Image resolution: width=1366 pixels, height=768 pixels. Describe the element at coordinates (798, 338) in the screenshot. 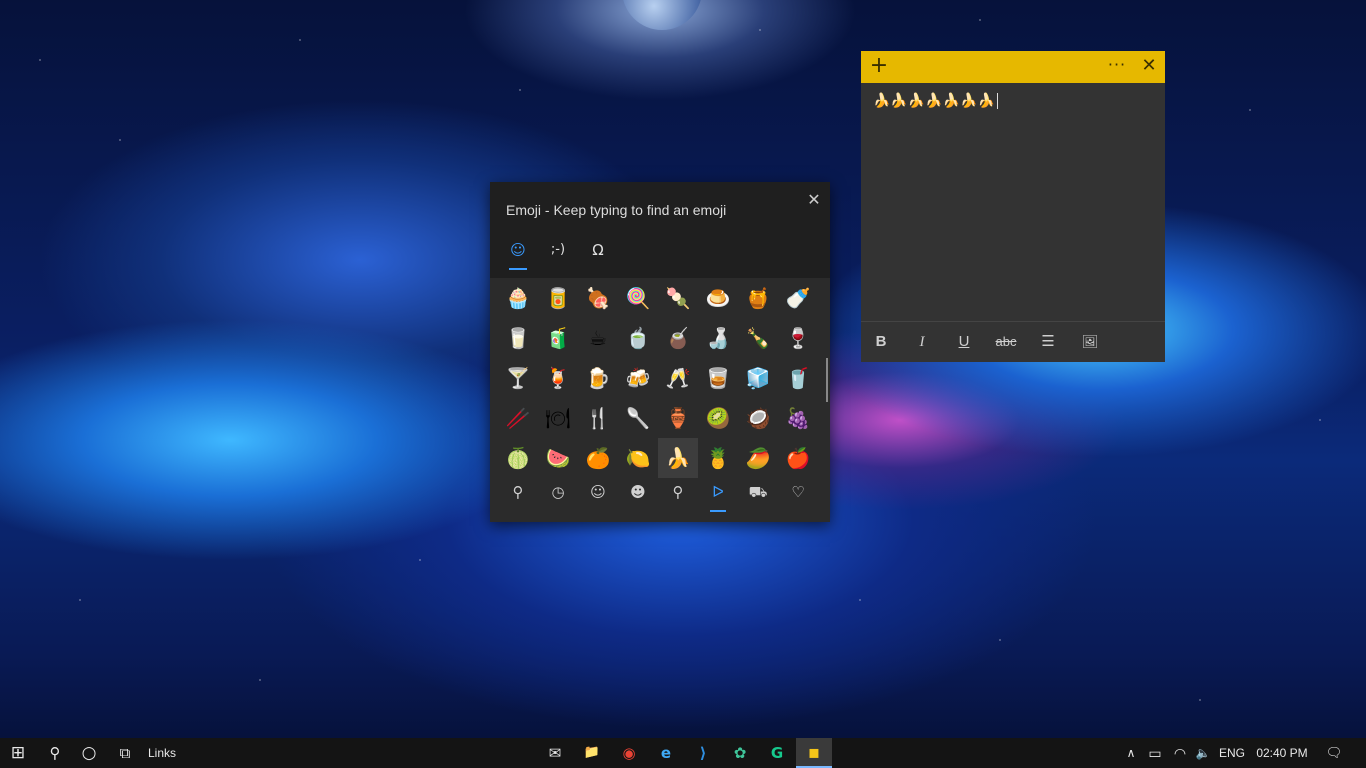

I see `emoji-cell: 🍷` at that location.